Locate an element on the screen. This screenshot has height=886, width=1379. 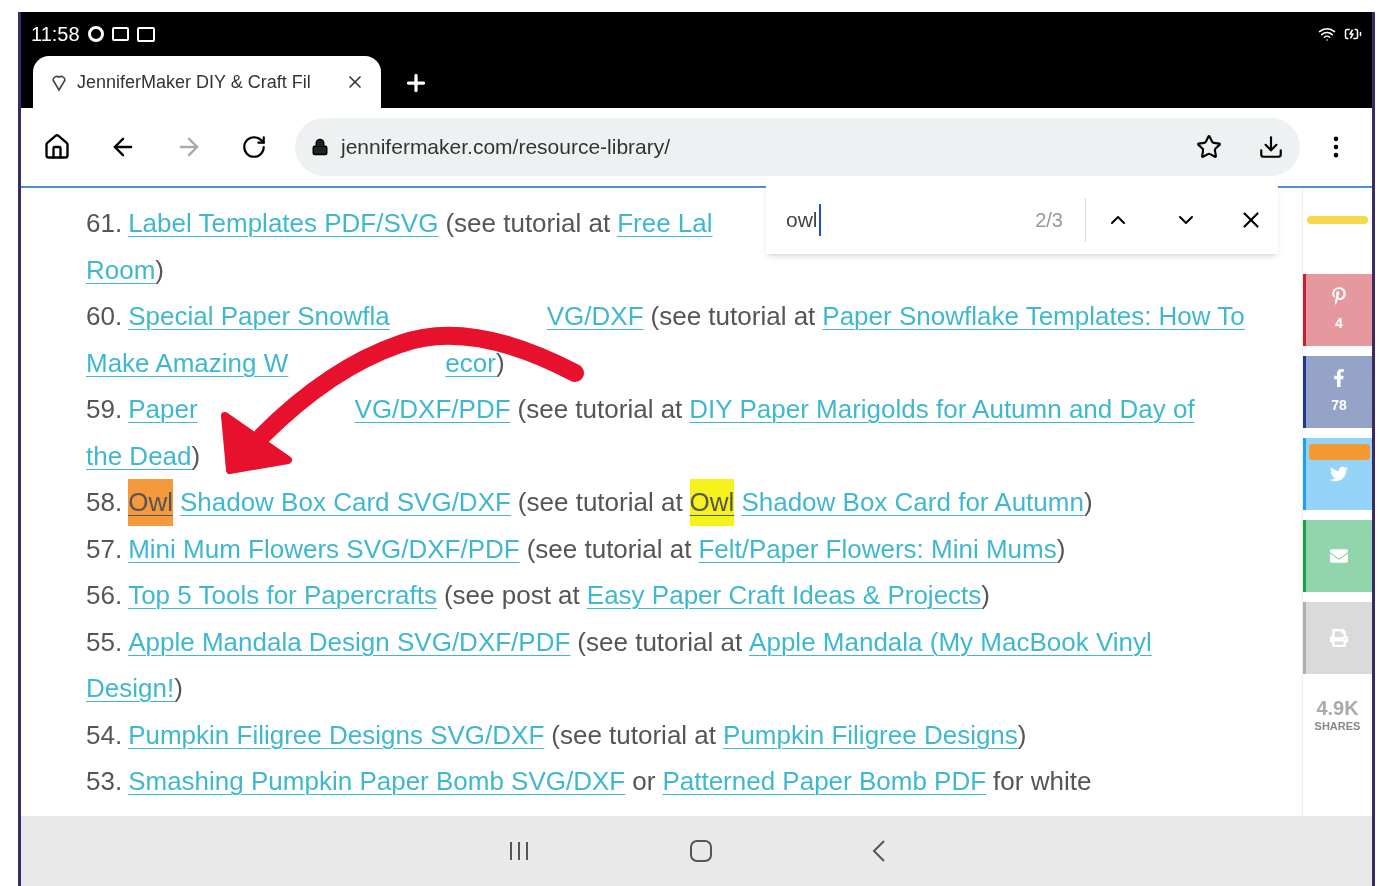
text: (see post at is located at coordinates (511, 595).